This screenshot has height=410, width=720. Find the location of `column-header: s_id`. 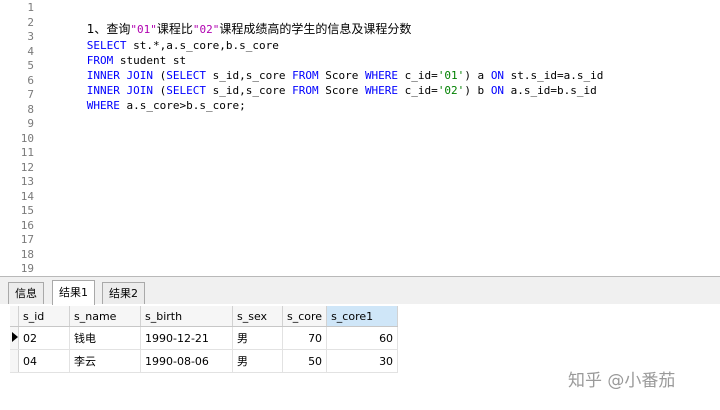

column-header: s_id is located at coordinates (44, 316).